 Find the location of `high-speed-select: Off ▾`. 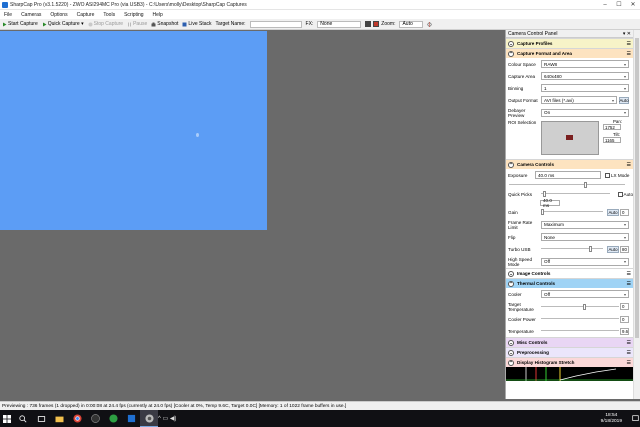

high-speed-select: Off ▾ is located at coordinates (585, 261).